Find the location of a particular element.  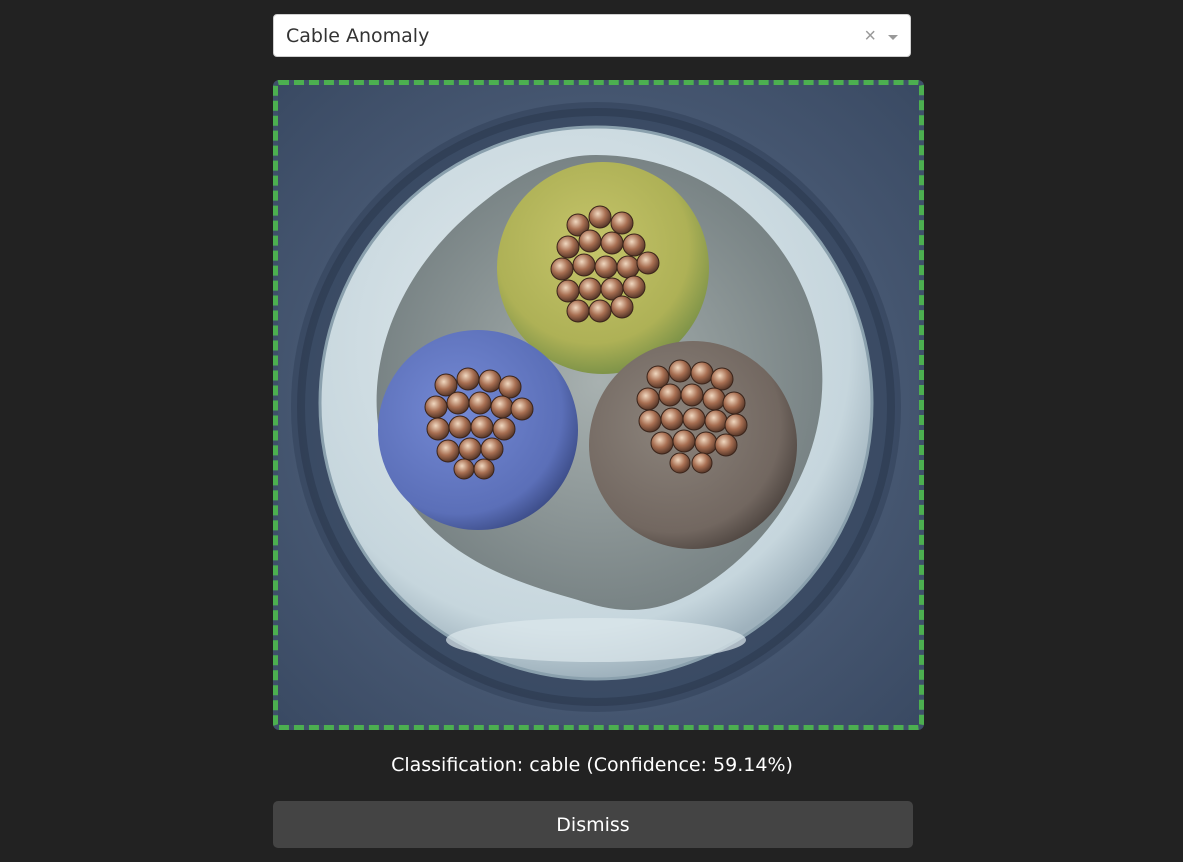

close-icon: × is located at coordinates (870, 36).